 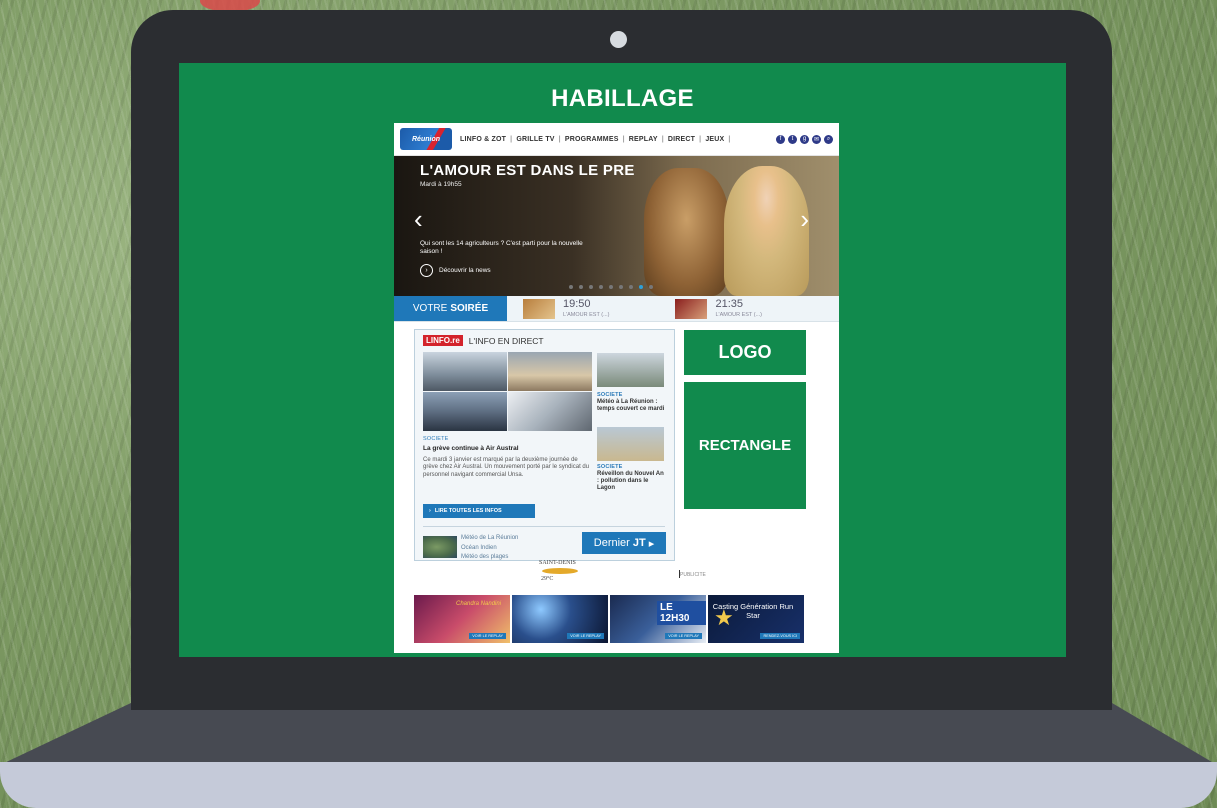 What do you see at coordinates (560, 619) in the screenshot?
I see `replay-banner: VOIR LE REPLAY` at bounding box center [560, 619].